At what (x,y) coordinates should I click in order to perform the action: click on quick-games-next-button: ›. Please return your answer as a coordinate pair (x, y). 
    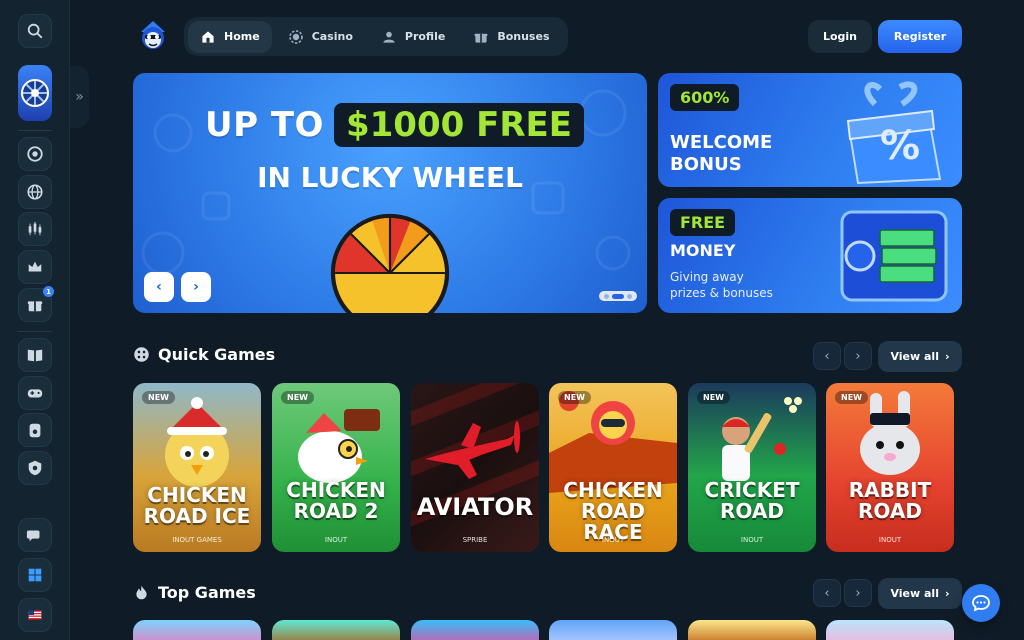
    Looking at the image, I should click on (858, 356).